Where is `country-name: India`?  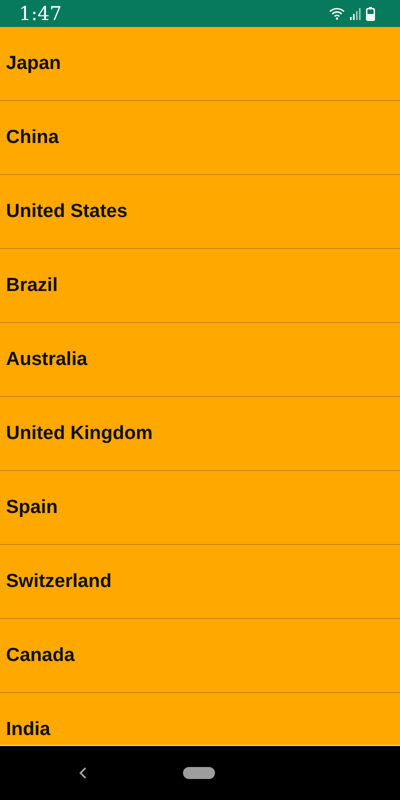
country-name: India is located at coordinates (28, 729).